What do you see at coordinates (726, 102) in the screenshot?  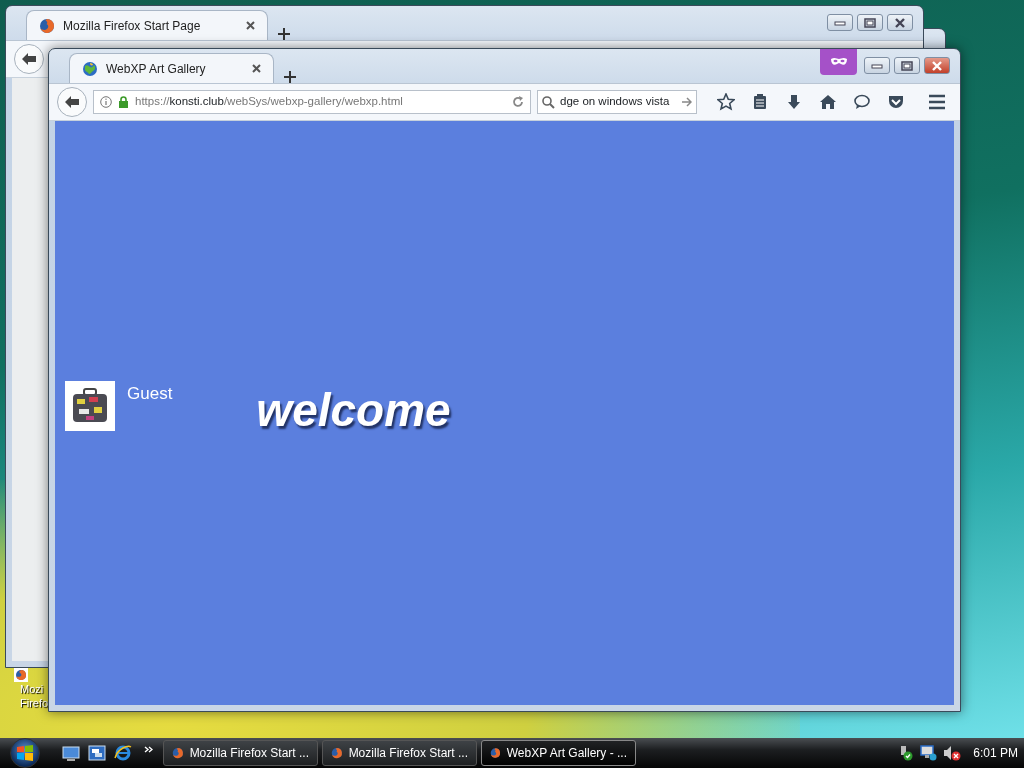 I see `star-icon` at bounding box center [726, 102].